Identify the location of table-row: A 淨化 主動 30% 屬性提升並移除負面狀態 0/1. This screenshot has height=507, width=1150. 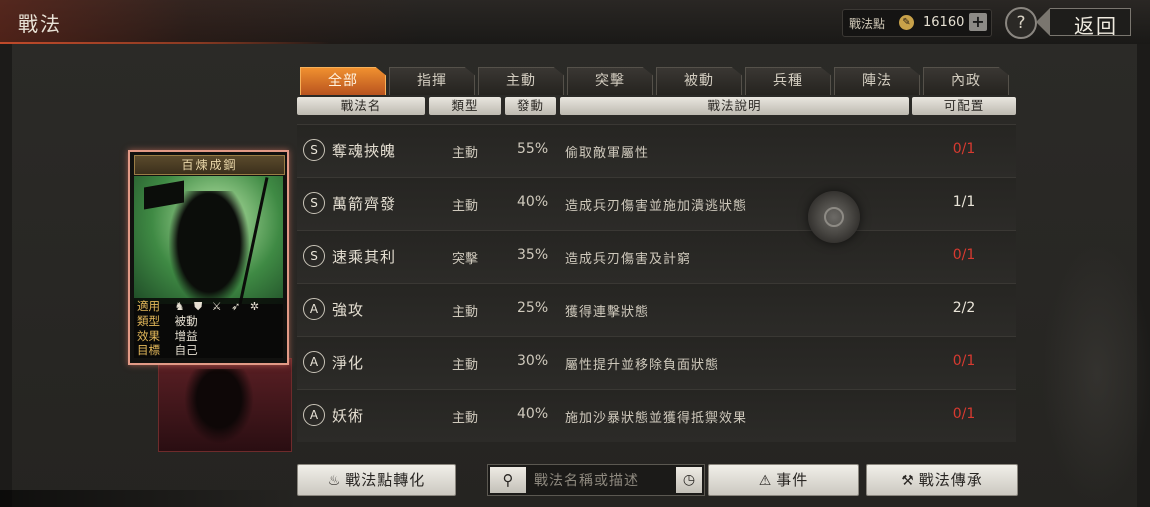
(656, 362).